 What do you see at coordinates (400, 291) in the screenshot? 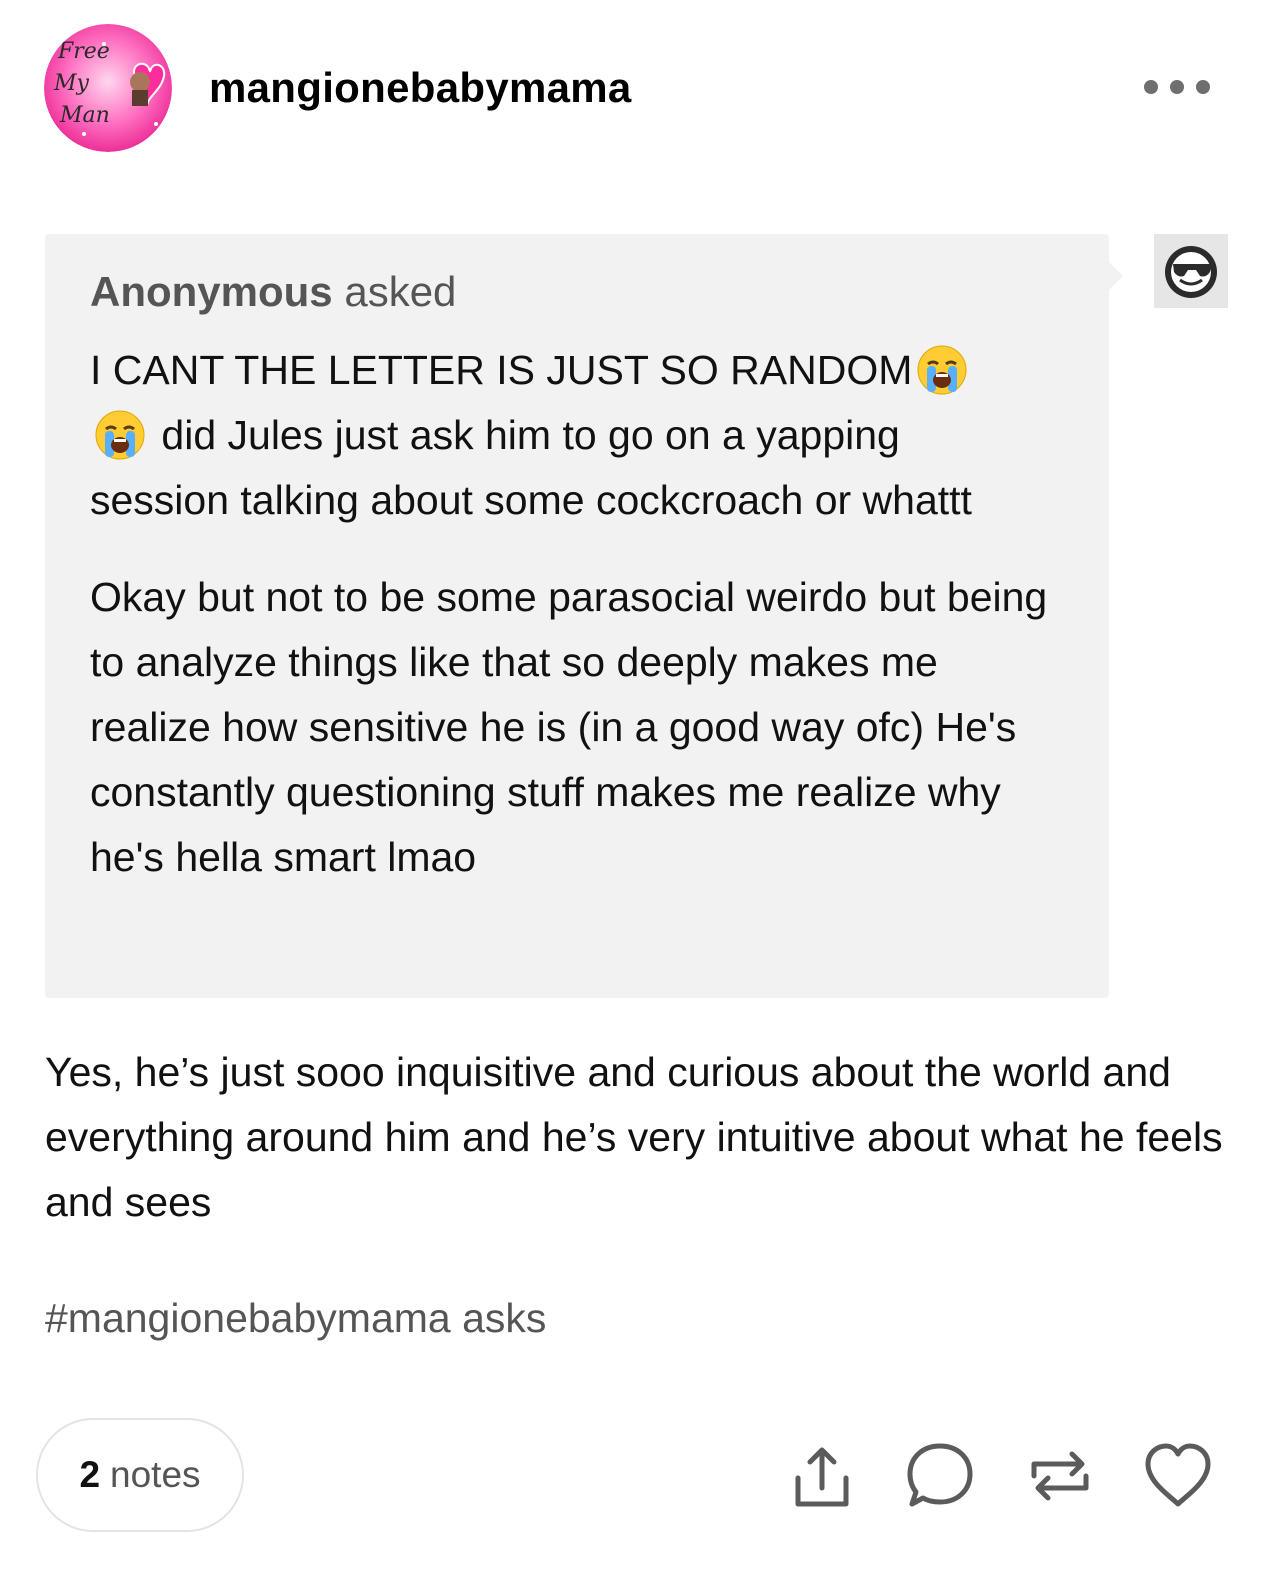
I see `asked-label: asked` at bounding box center [400, 291].